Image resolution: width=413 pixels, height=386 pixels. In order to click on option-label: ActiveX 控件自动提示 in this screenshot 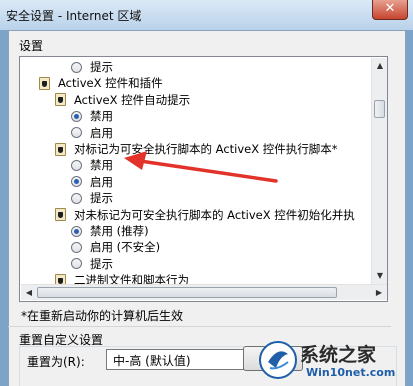, I will do `click(132, 99)`.